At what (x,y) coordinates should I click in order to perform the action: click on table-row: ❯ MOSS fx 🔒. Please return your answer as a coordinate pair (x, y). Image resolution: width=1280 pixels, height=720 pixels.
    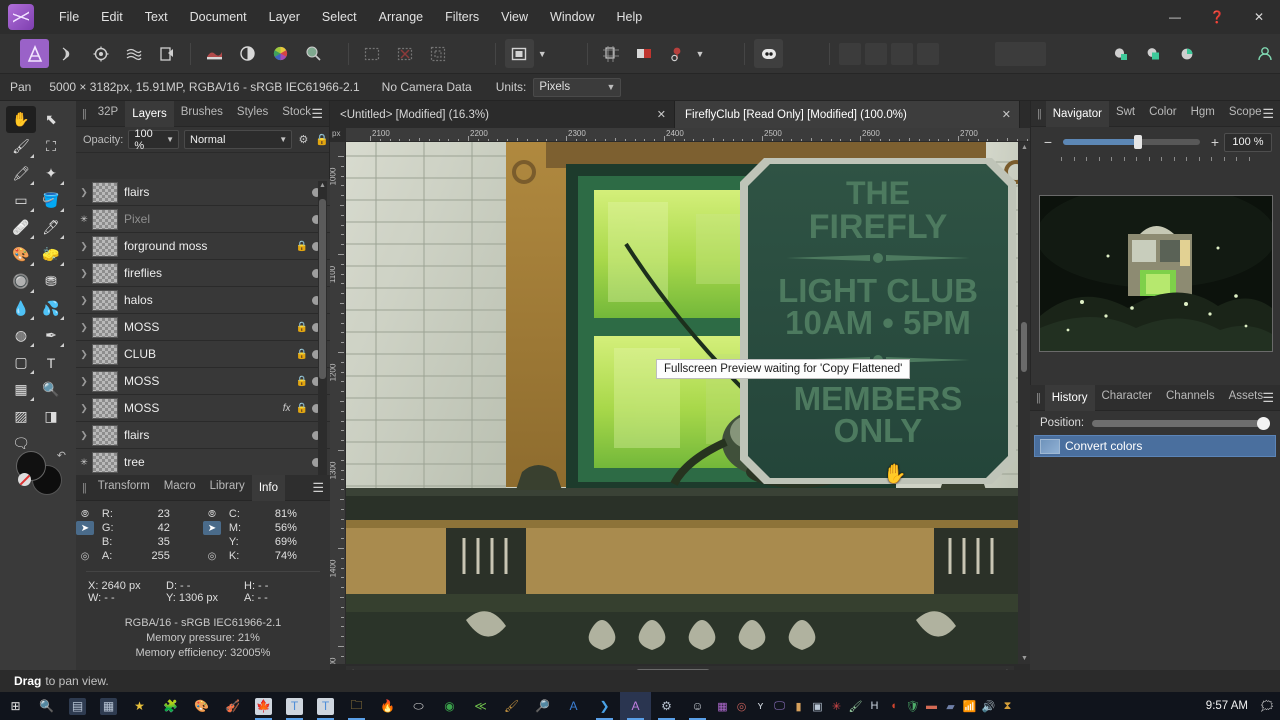
    Looking at the image, I should click on (203, 408).